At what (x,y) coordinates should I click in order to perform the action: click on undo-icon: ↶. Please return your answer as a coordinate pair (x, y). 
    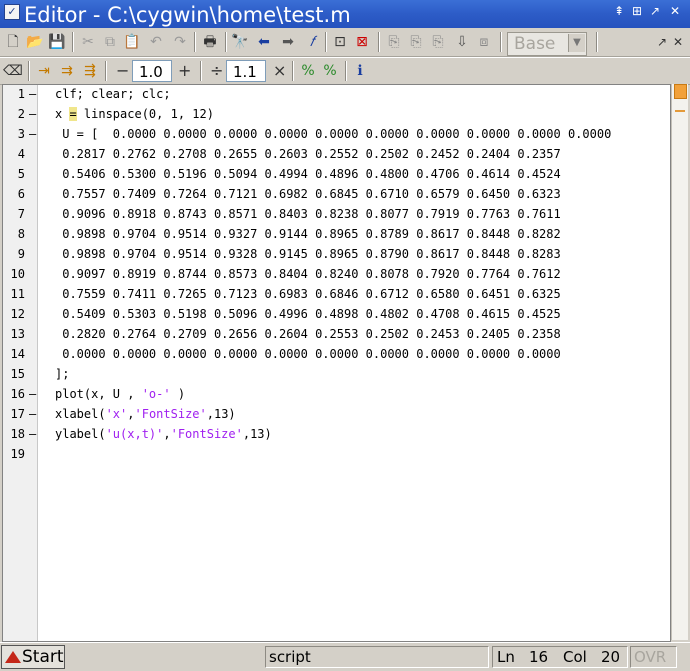
    Looking at the image, I should click on (156, 42).